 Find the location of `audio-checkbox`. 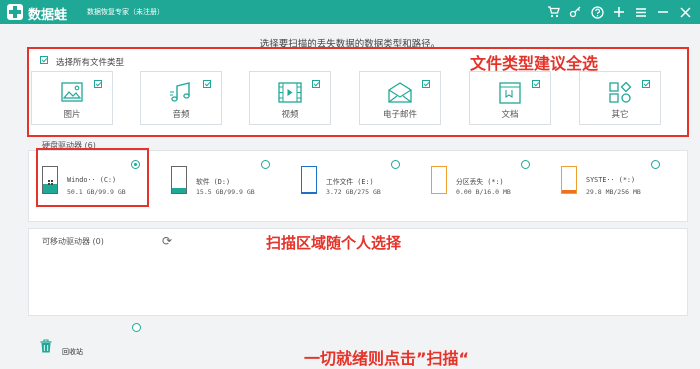

audio-checkbox is located at coordinates (207, 84).